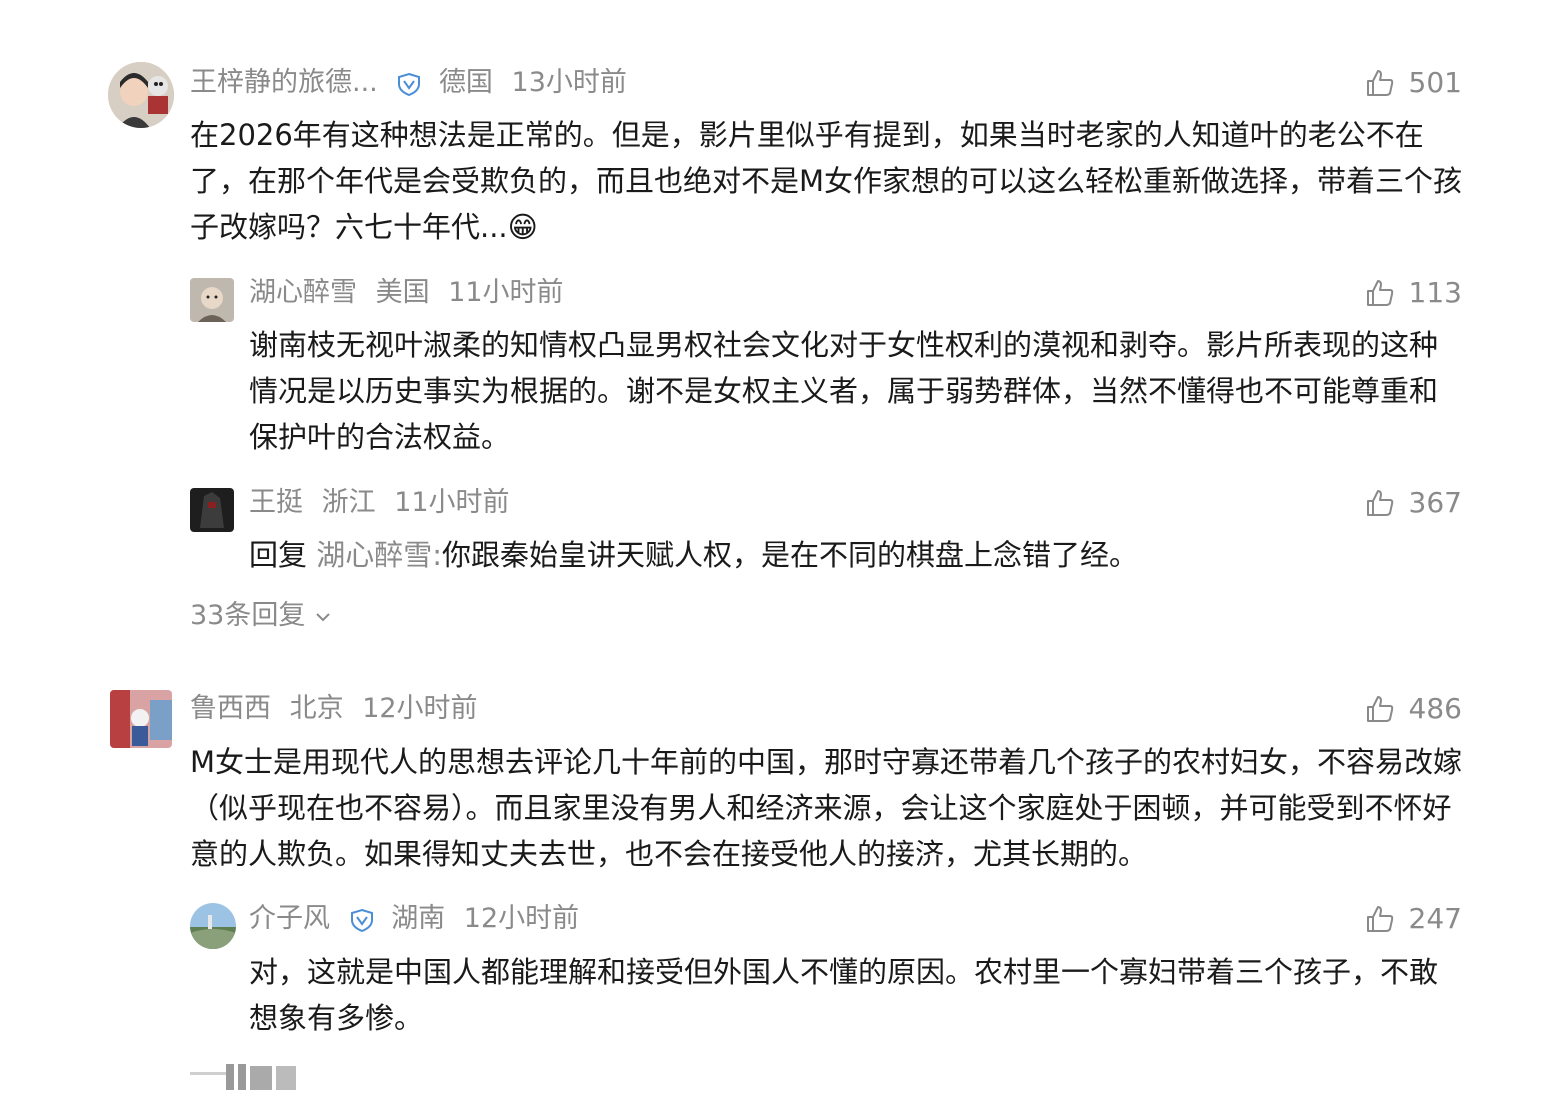  Describe the element at coordinates (569, 82) in the screenshot. I see `timestamp: 13小时前` at that location.